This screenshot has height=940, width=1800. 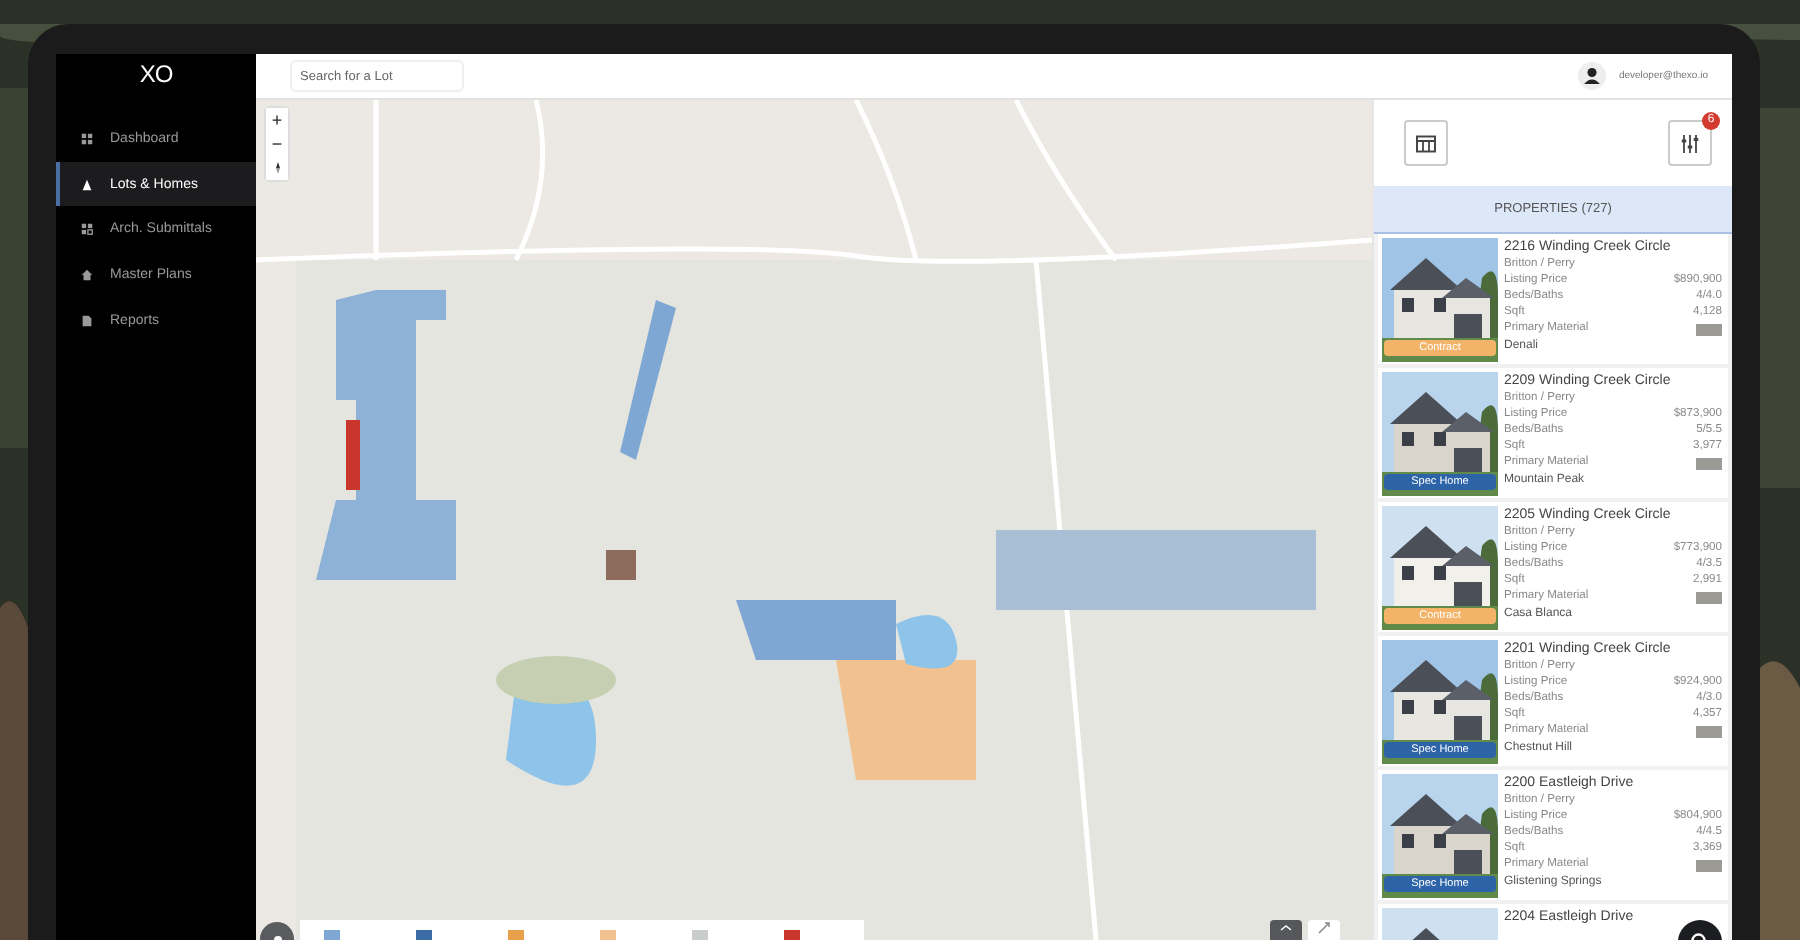 What do you see at coordinates (87, 274) in the screenshot?
I see `house-icon` at bounding box center [87, 274].